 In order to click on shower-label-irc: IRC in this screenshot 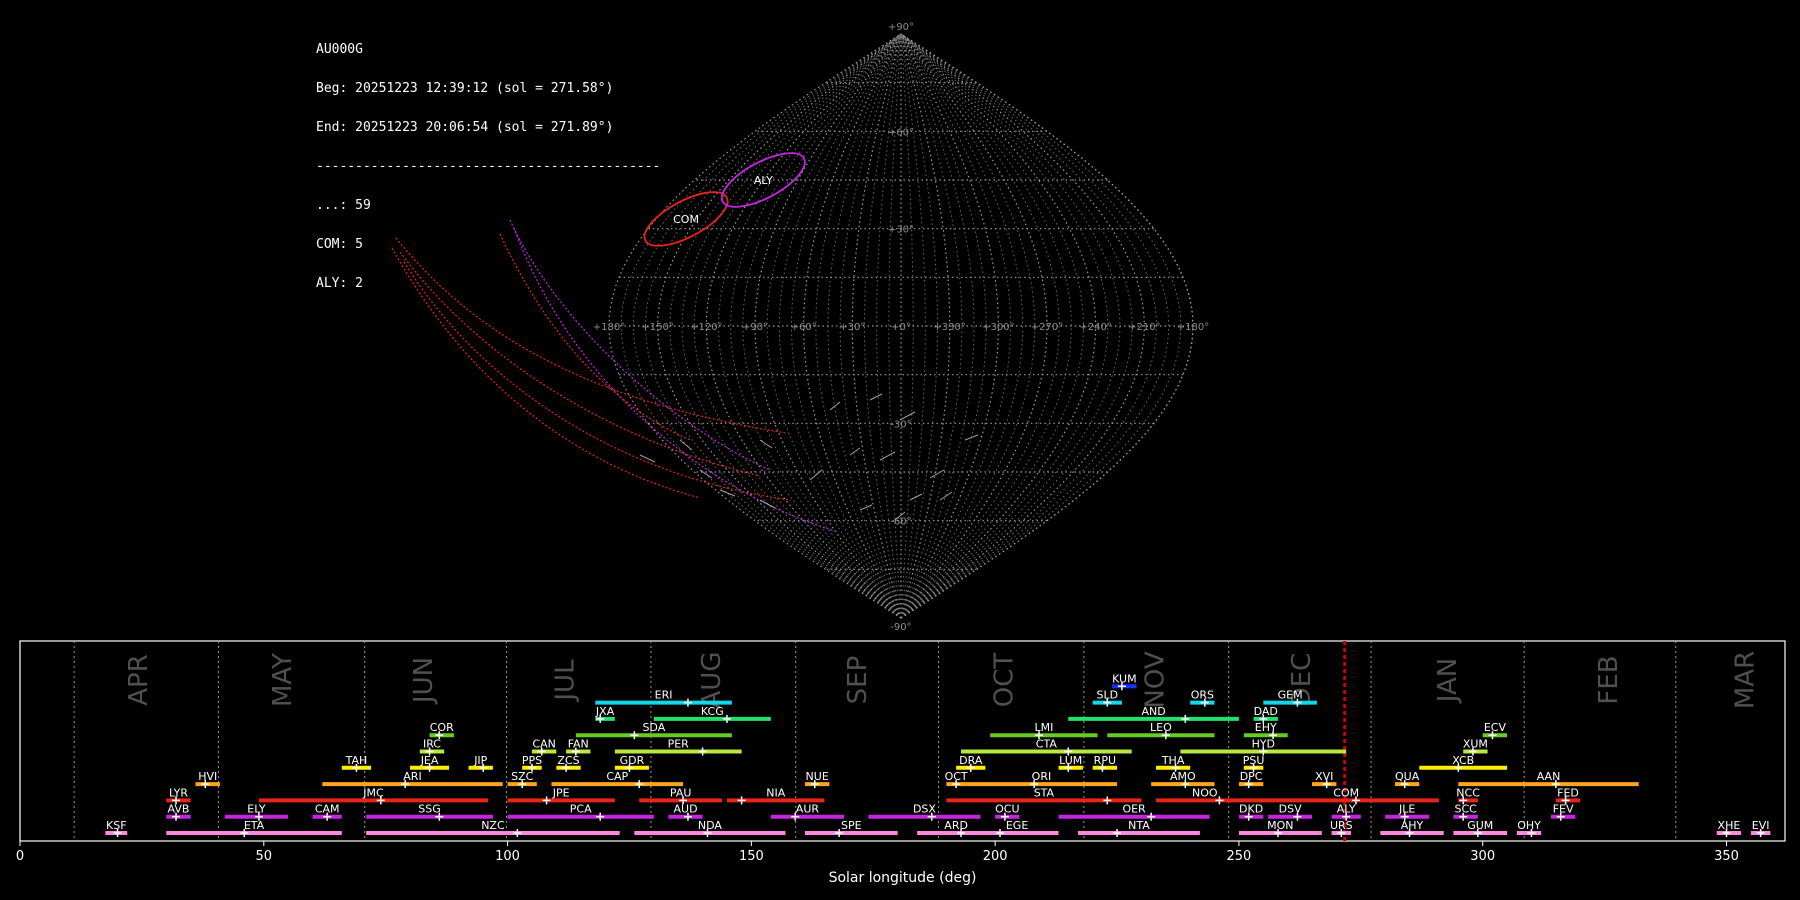, I will do `click(432, 744)`.